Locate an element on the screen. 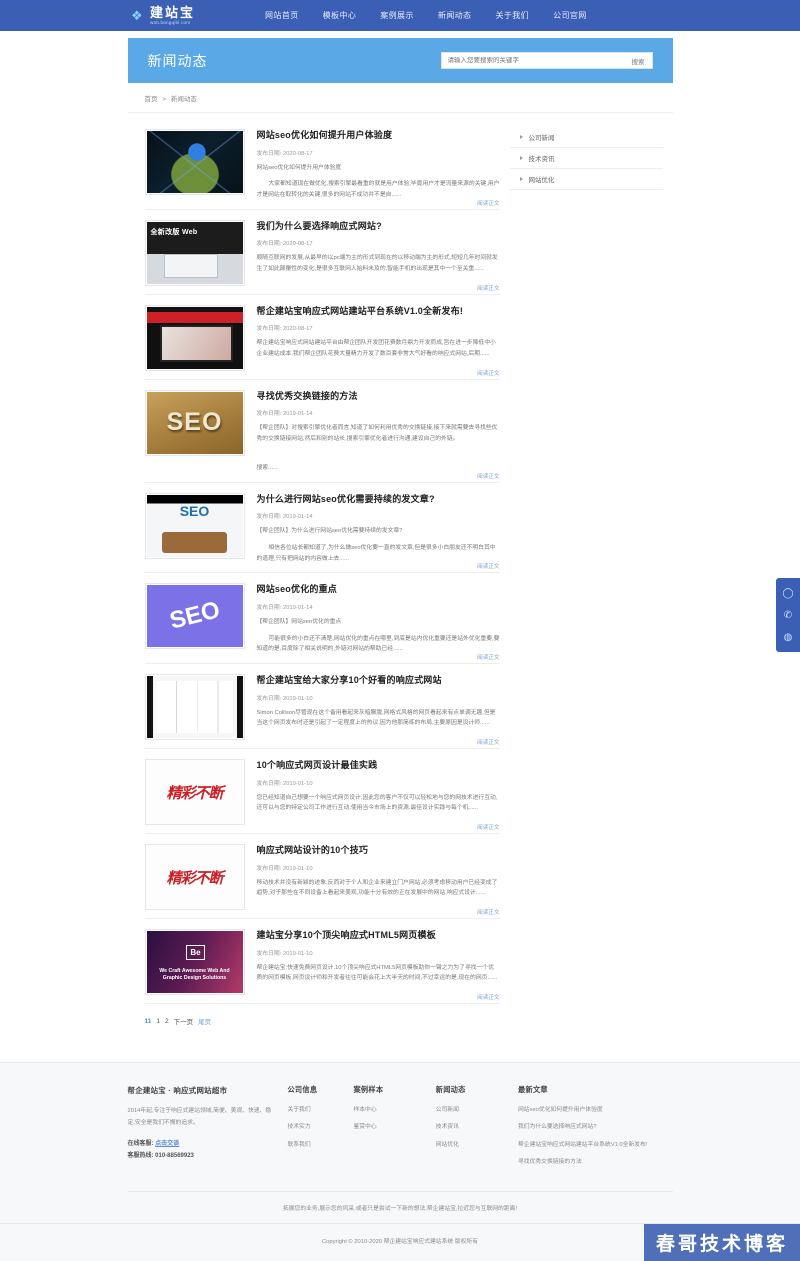 Image resolution: width=800 pixels, height=1261 pixels. article-title: 网站seo优化的重点 is located at coordinates (378, 589).